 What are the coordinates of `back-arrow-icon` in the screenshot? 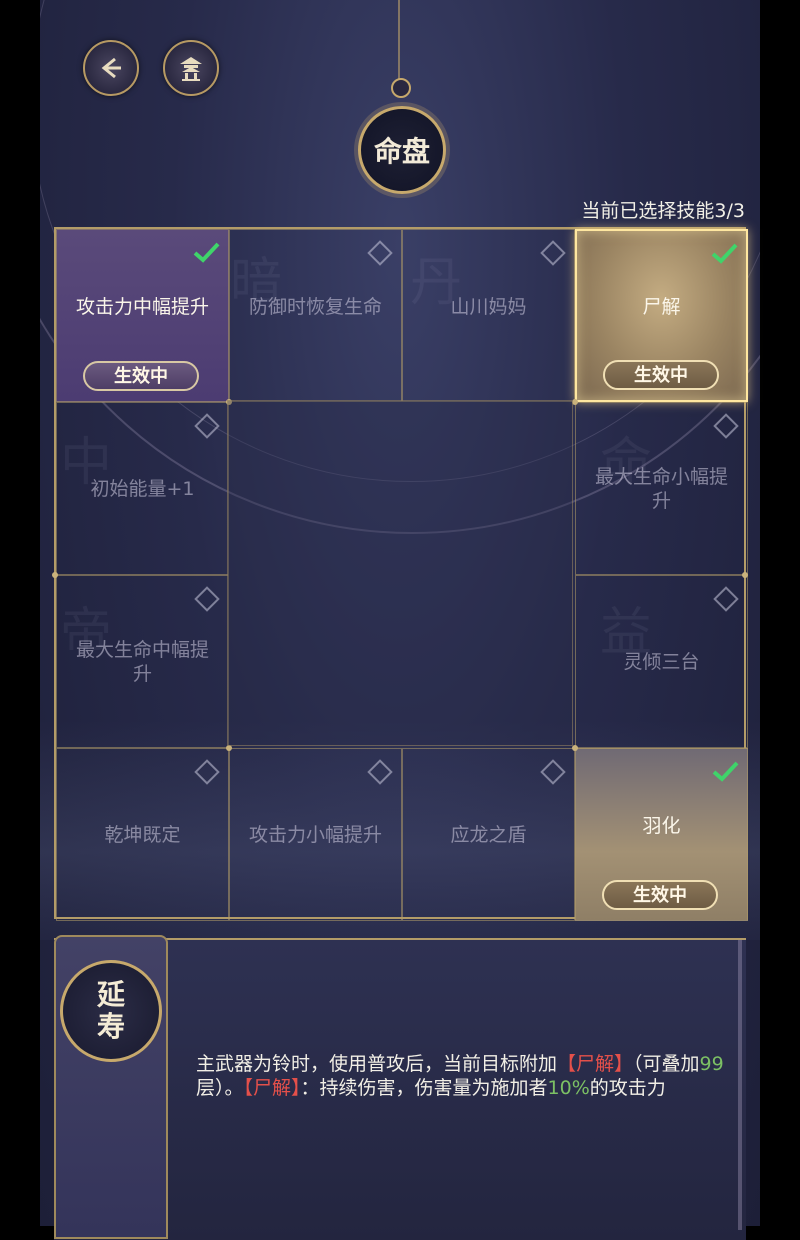 It's located at (111, 68).